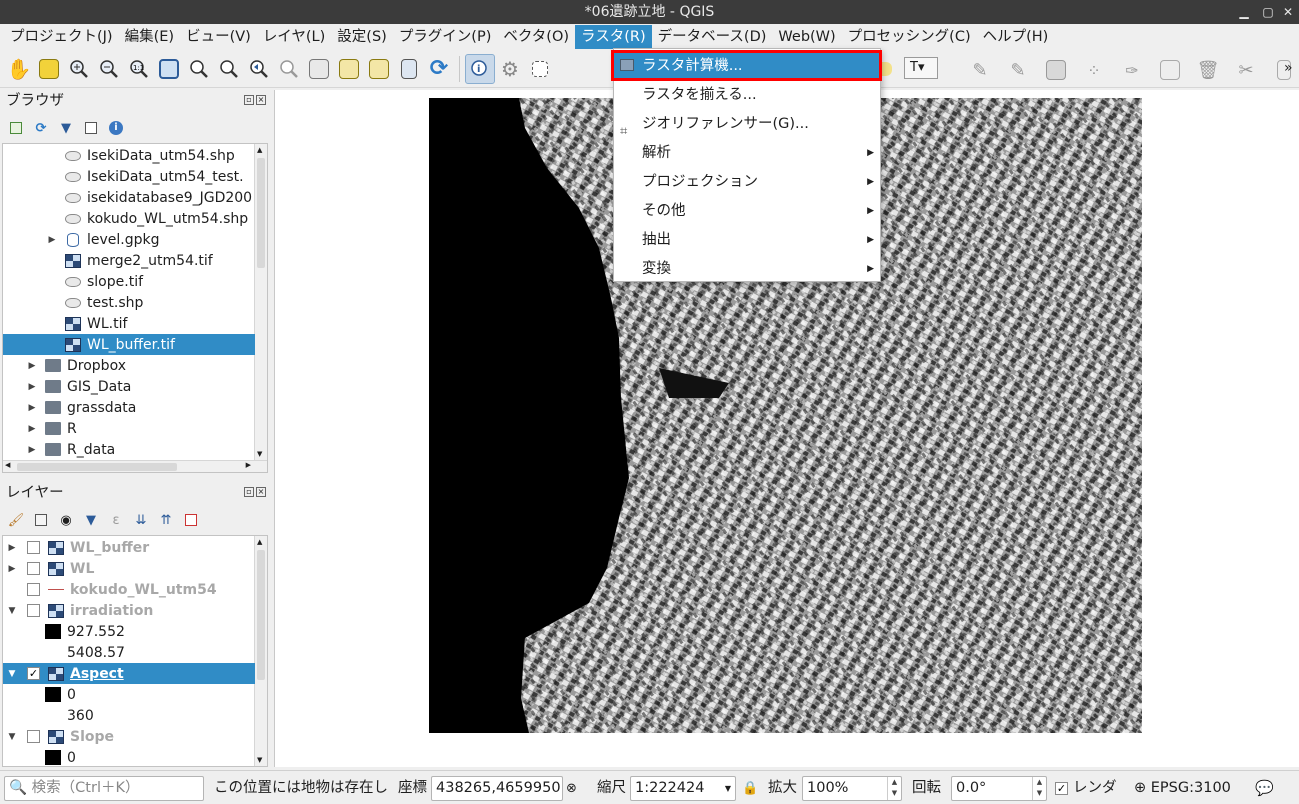  I want to click on layer-item: ▶ WL_buffer, so click(129, 547).